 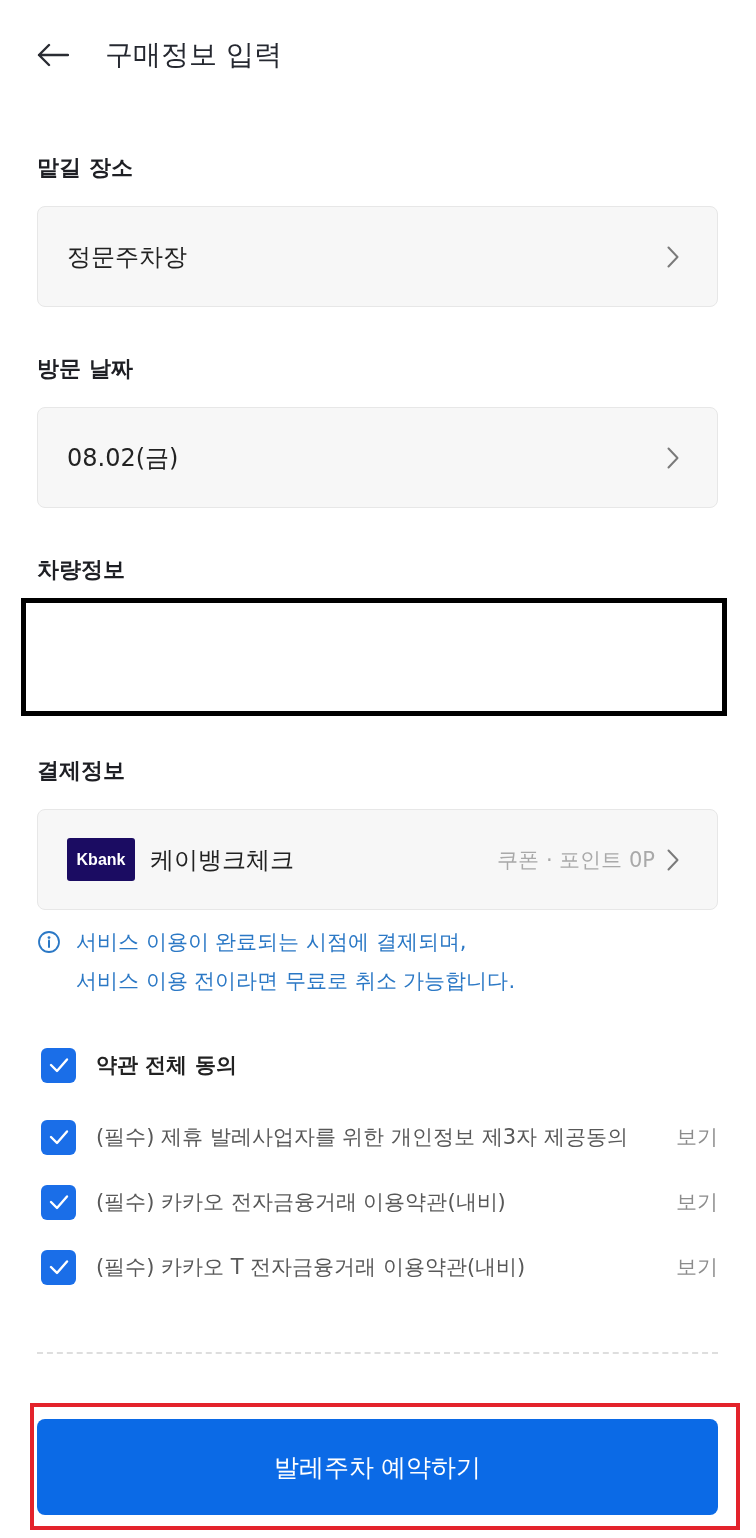 I want to click on section-label: 차량정보, so click(x=81, y=570).